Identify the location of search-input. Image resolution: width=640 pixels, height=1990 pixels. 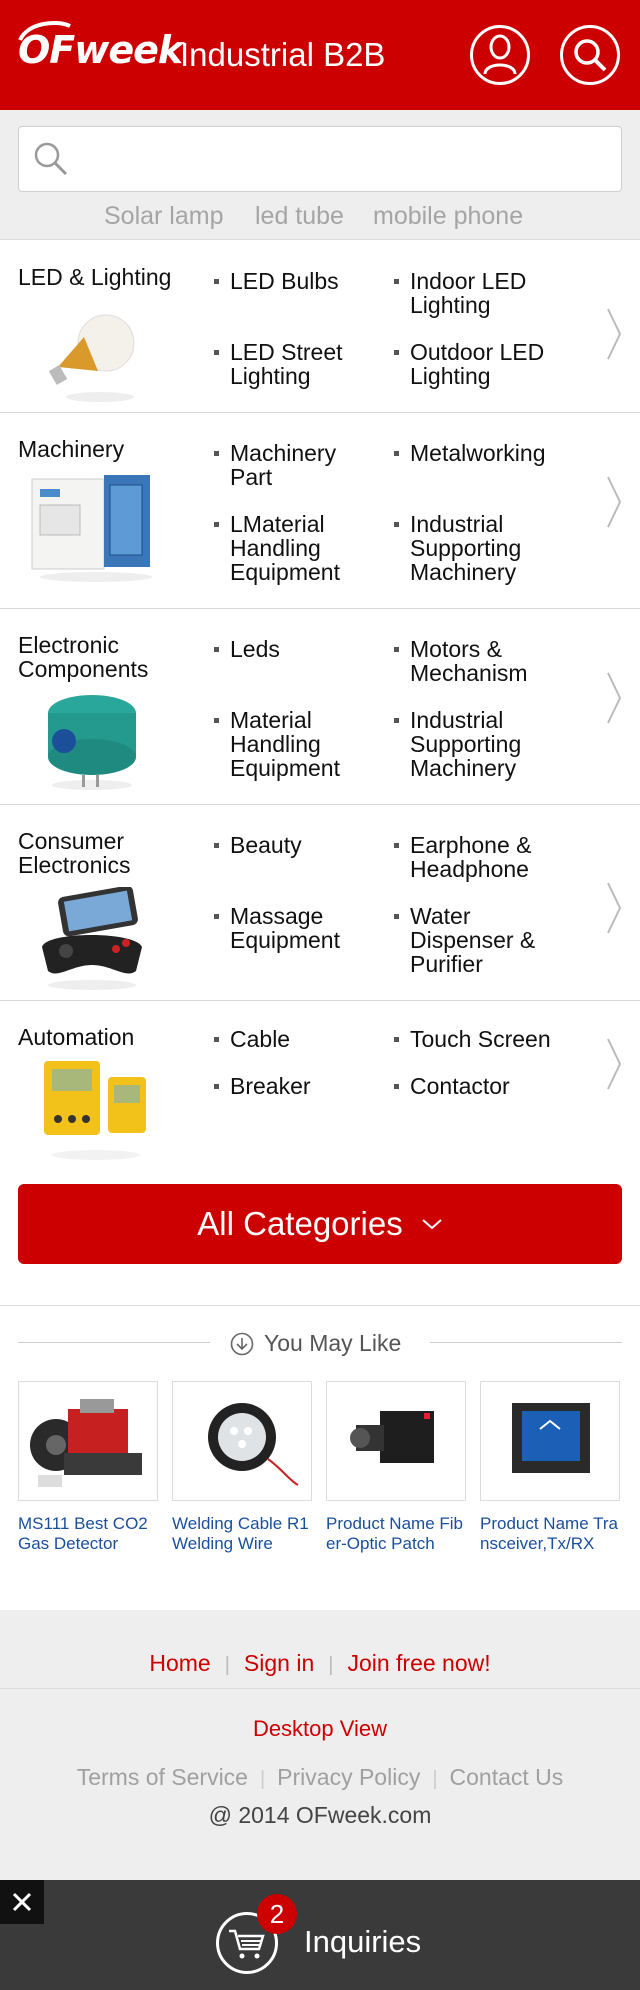
(320, 159).